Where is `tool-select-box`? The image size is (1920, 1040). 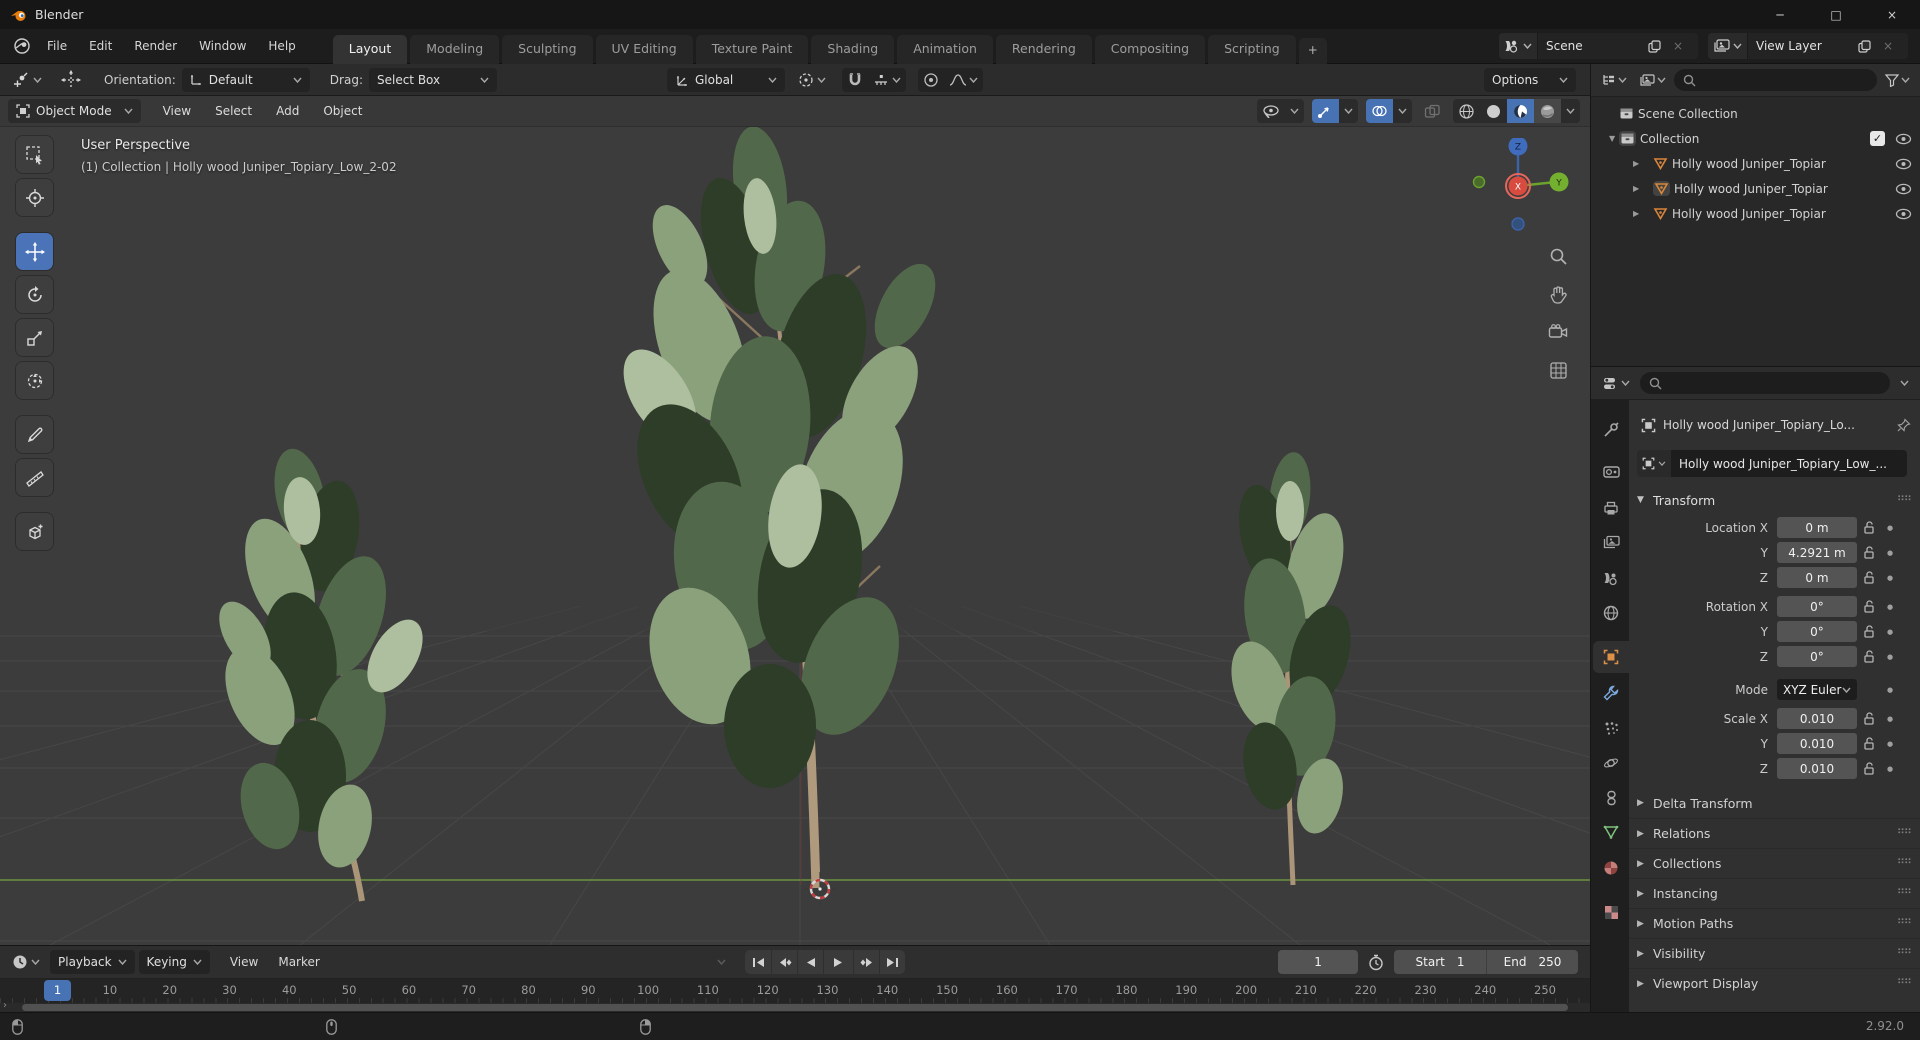
tool-select-box is located at coordinates (34, 154).